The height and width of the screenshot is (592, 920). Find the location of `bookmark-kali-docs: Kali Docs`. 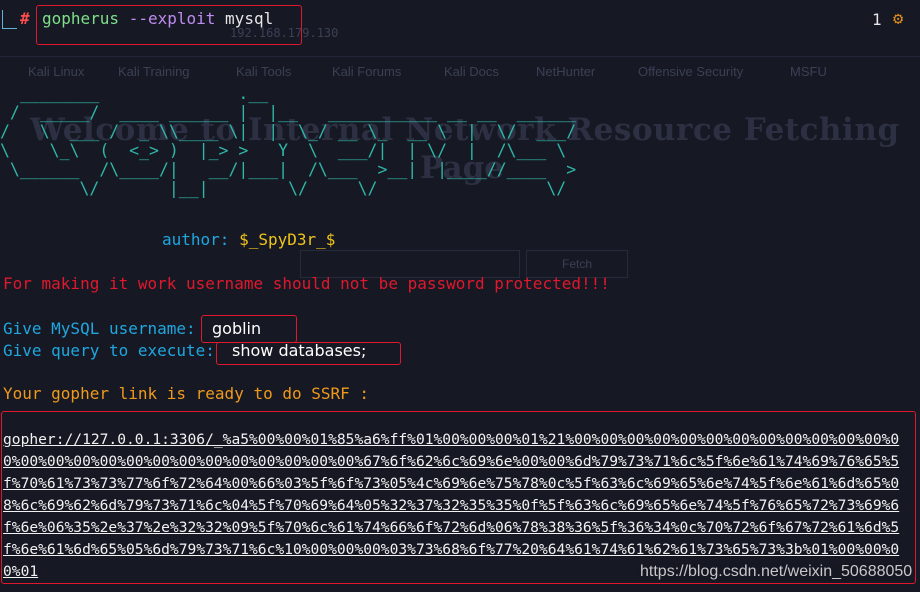

bookmark-kali-docs: Kali Docs is located at coordinates (471, 71).